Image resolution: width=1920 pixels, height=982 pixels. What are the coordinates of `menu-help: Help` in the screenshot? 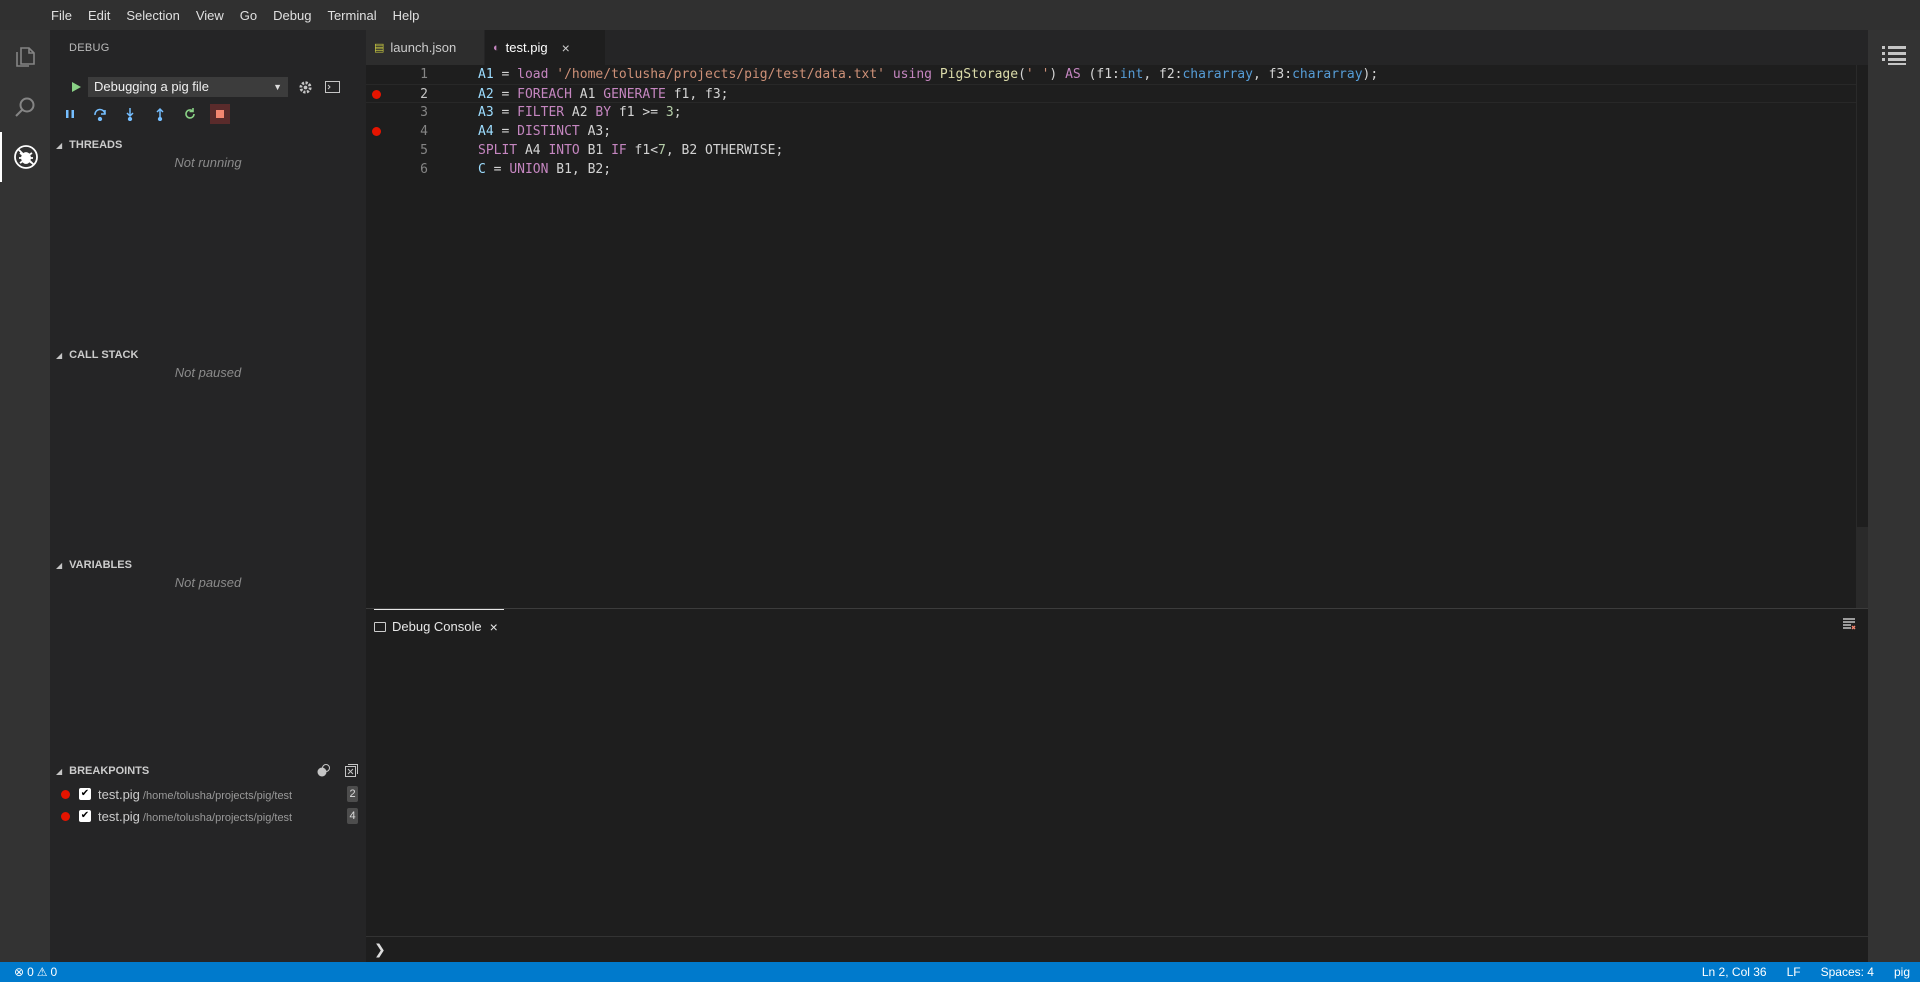 It's located at (406, 15).